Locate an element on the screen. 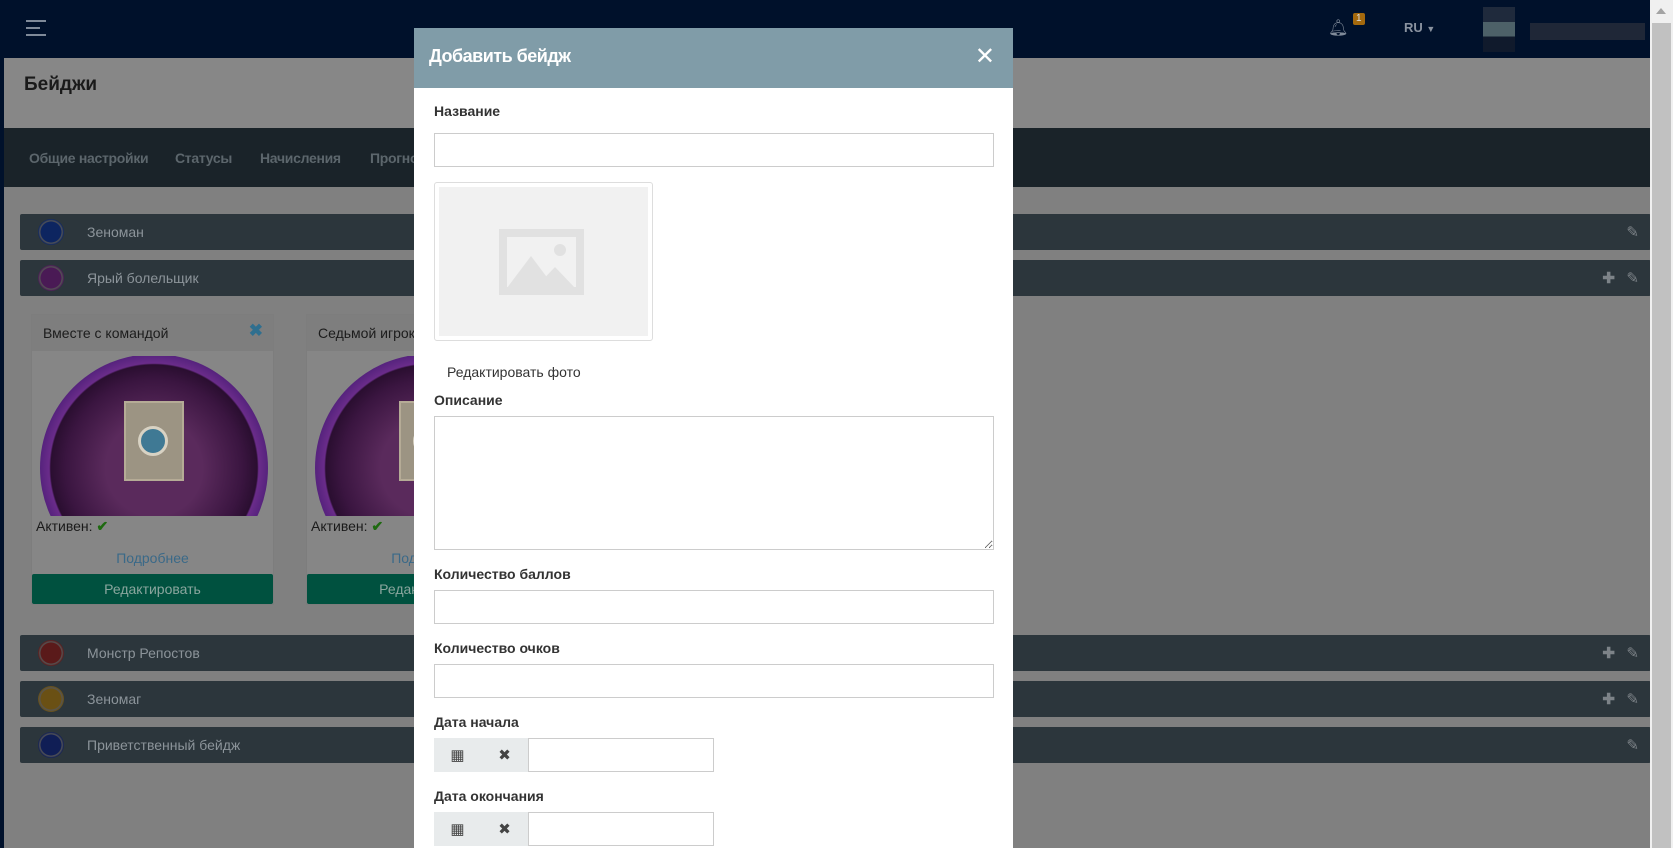 Image resolution: width=1673 pixels, height=848 pixels. score-label: Количество очков is located at coordinates (497, 648).